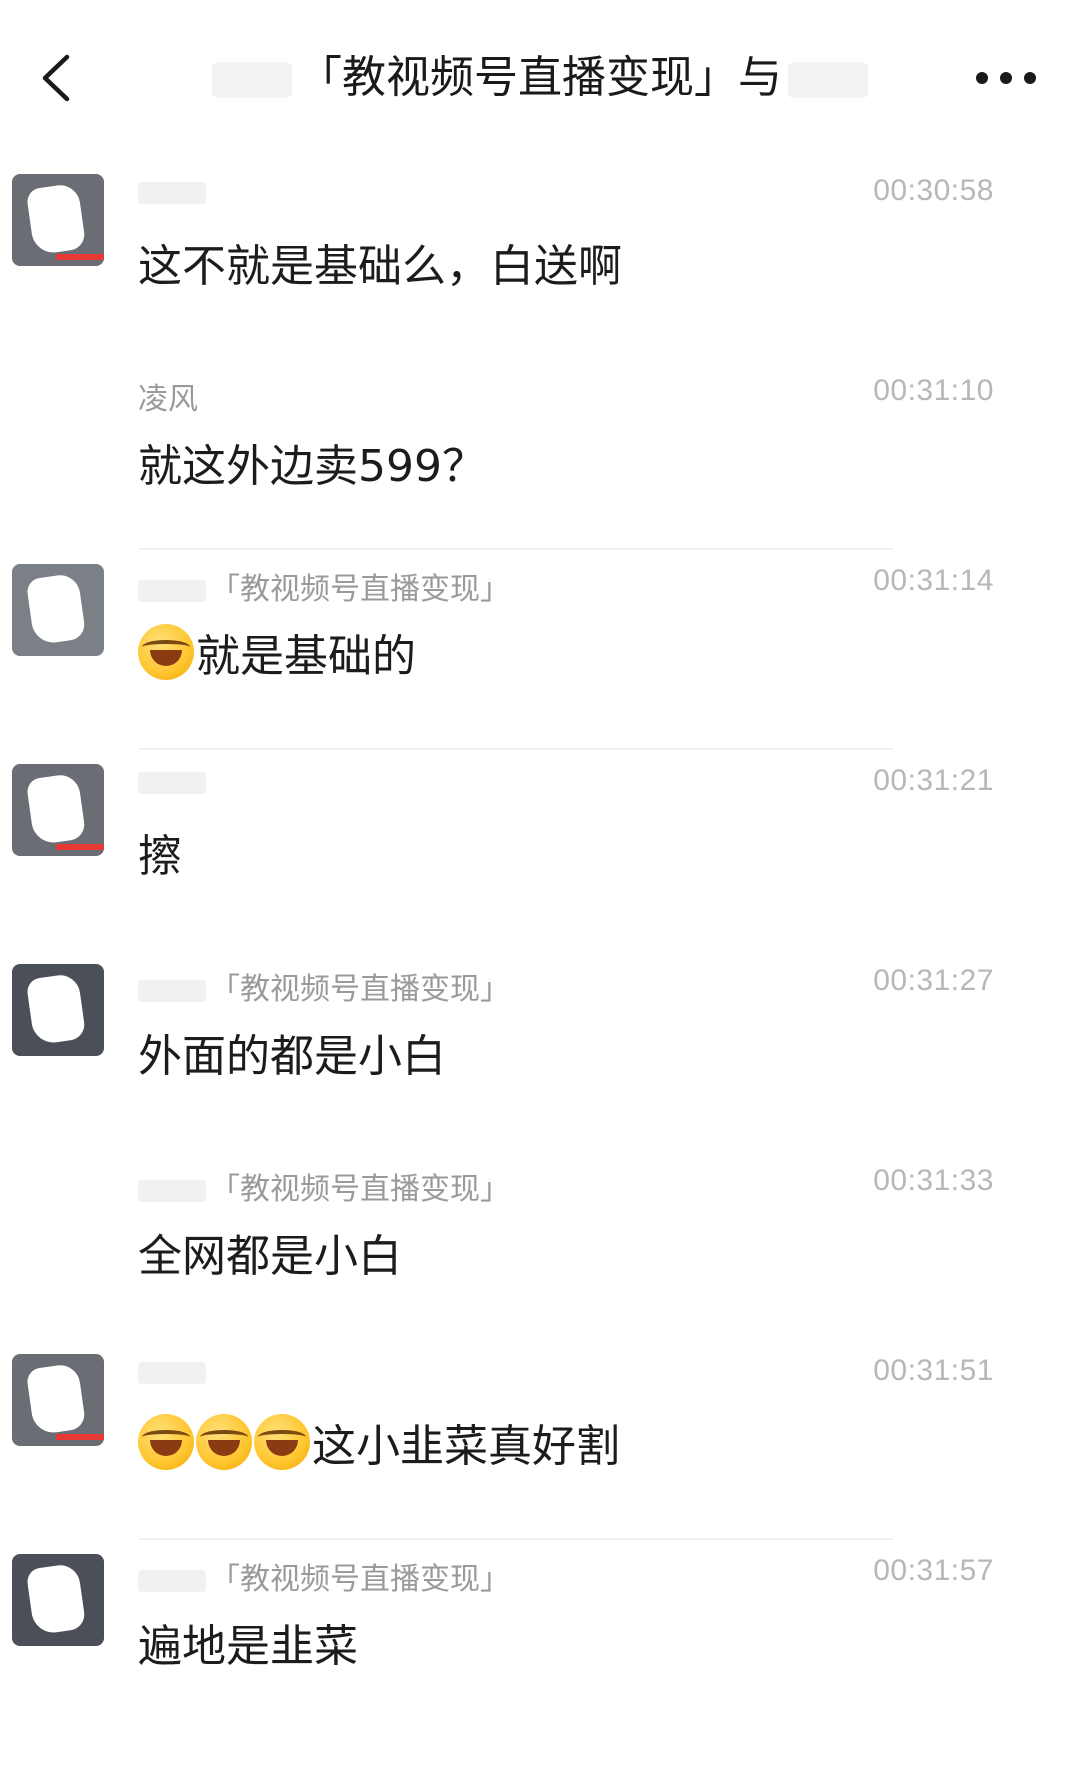  What do you see at coordinates (168, 399) in the screenshot?
I see `sender-name: 凌风` at bounding box center [168, 399].